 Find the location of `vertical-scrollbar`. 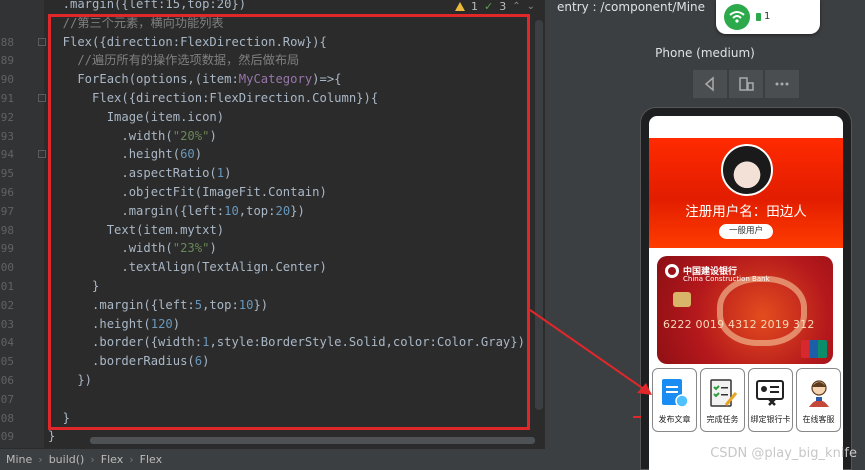

vertical-scrollbar is located at coordinates (539, 215).